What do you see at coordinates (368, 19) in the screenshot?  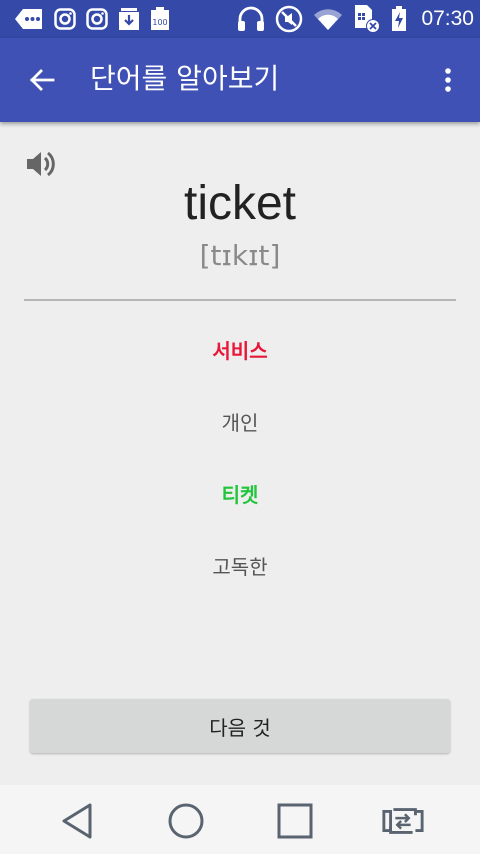 I see `sim-off-icon` at bounding box center [368, 19].